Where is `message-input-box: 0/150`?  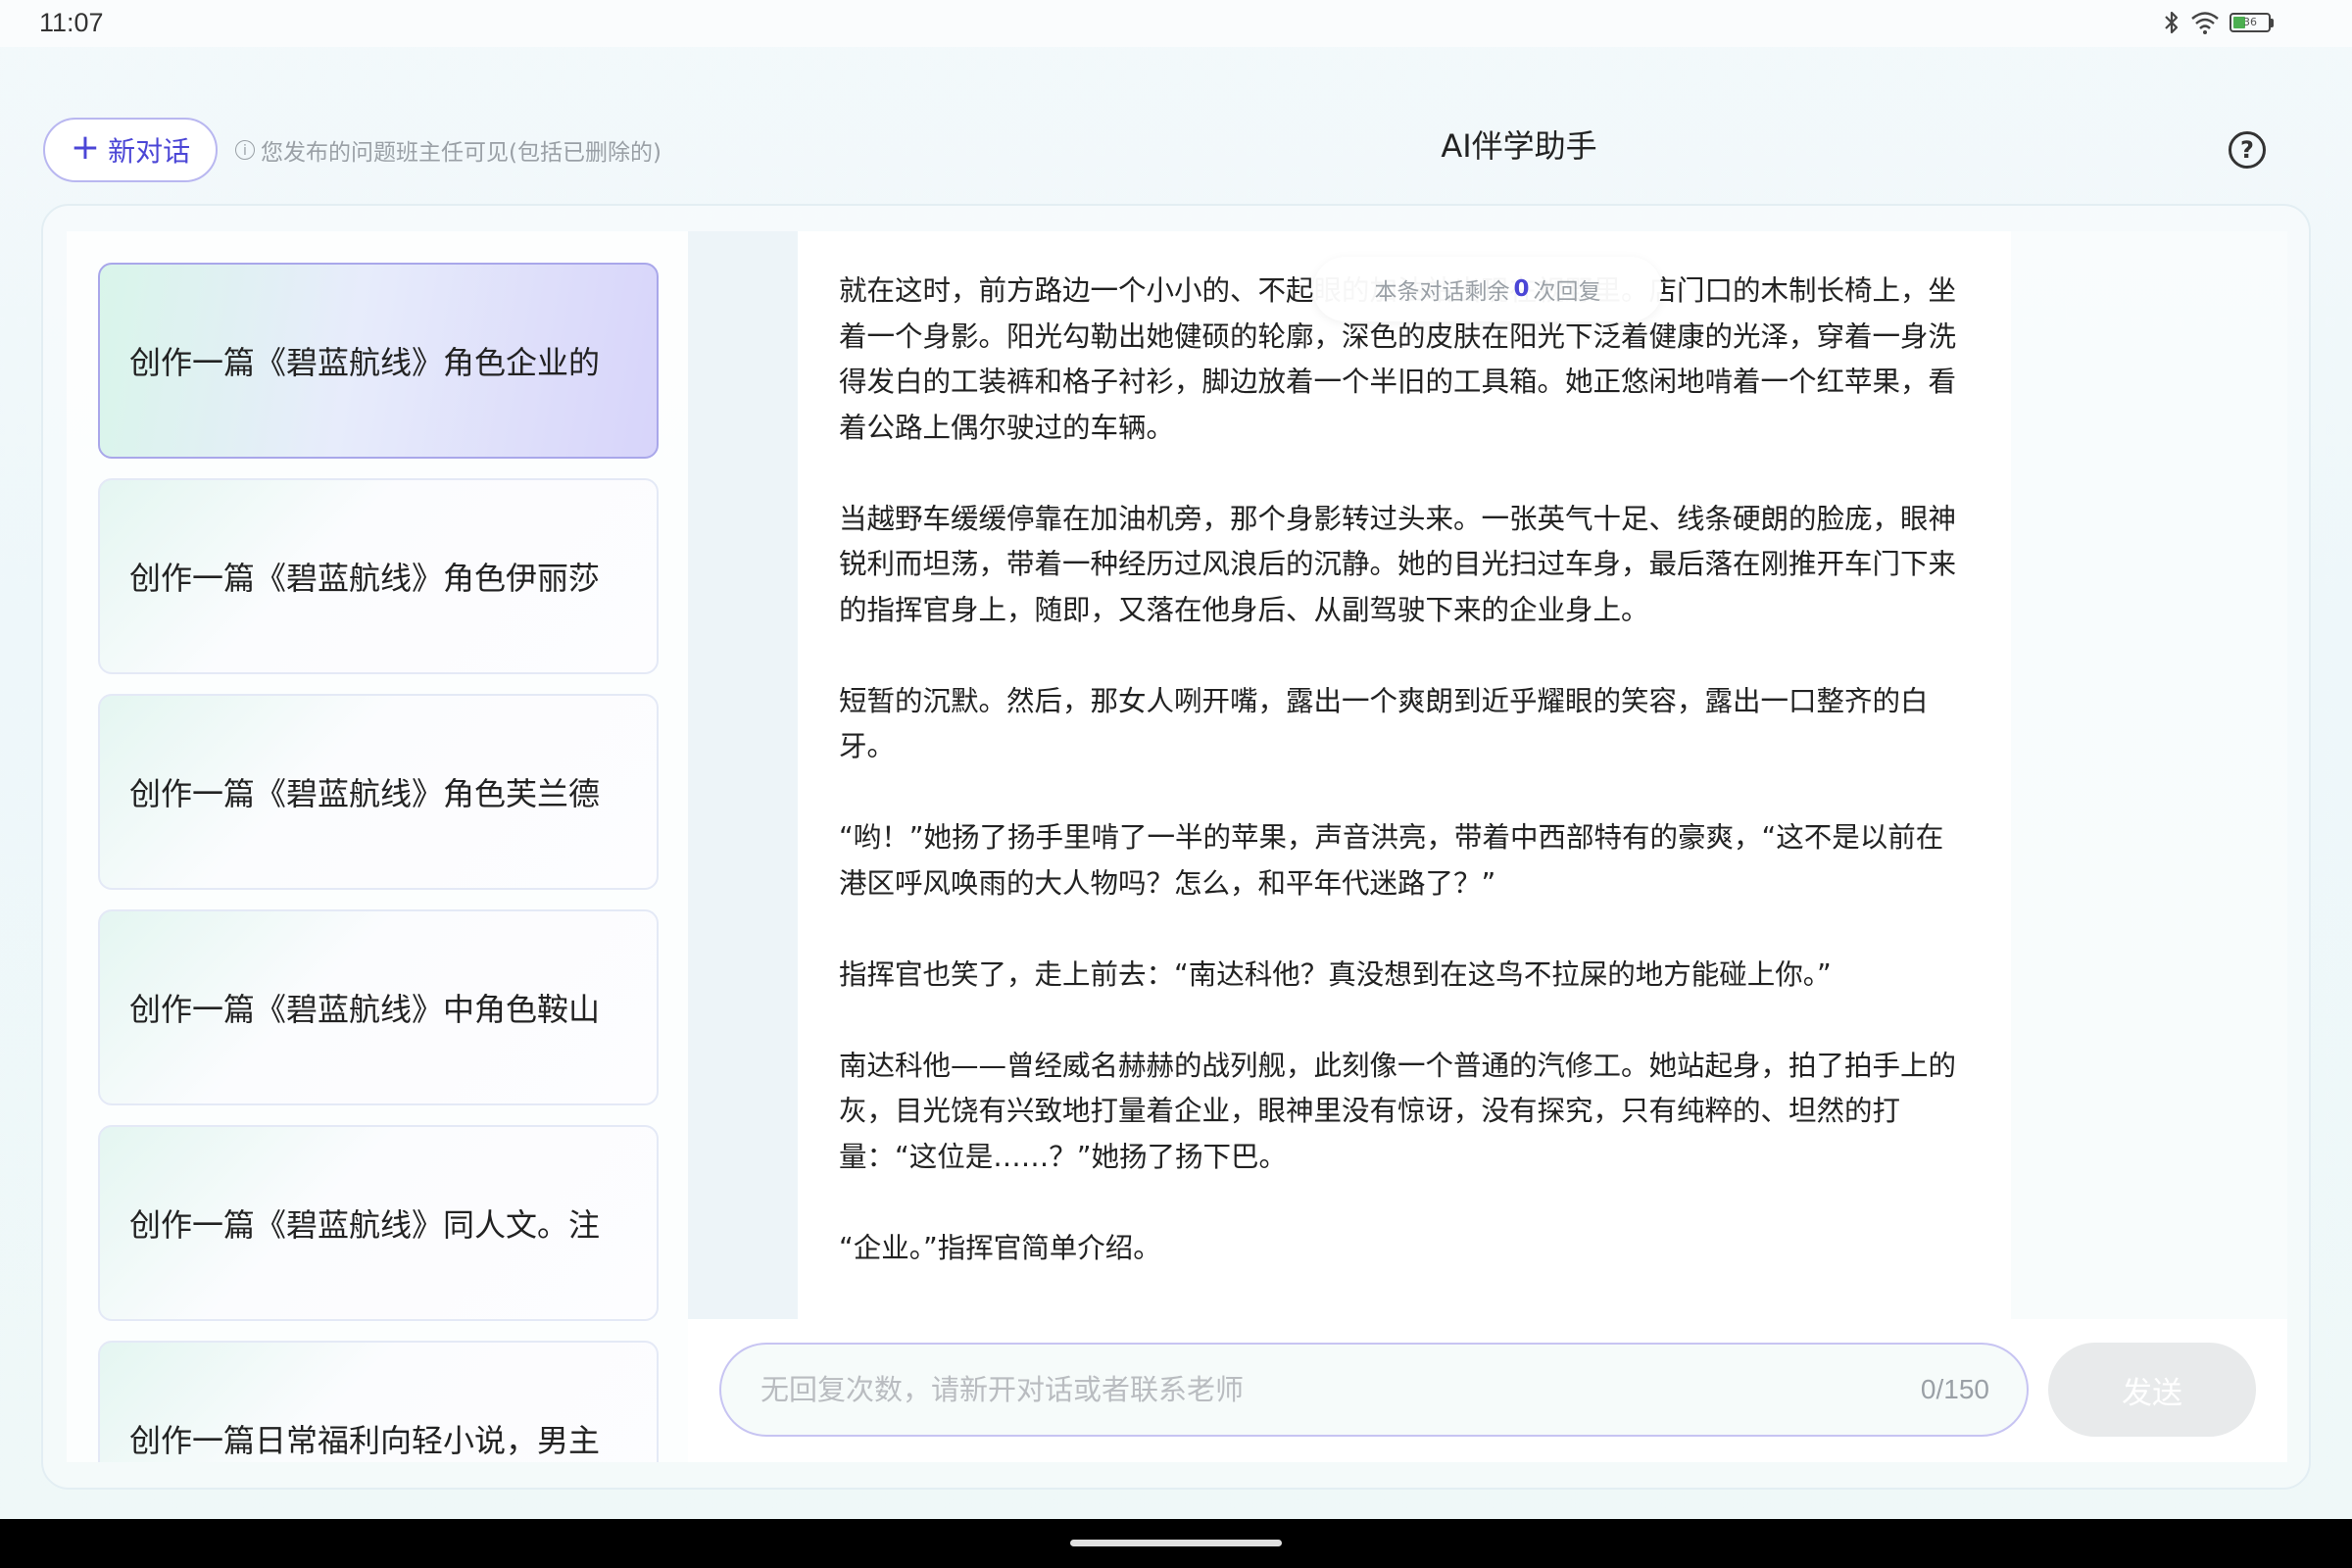
message-input-box: 0/150 is located at coordinates (1374, 1390).